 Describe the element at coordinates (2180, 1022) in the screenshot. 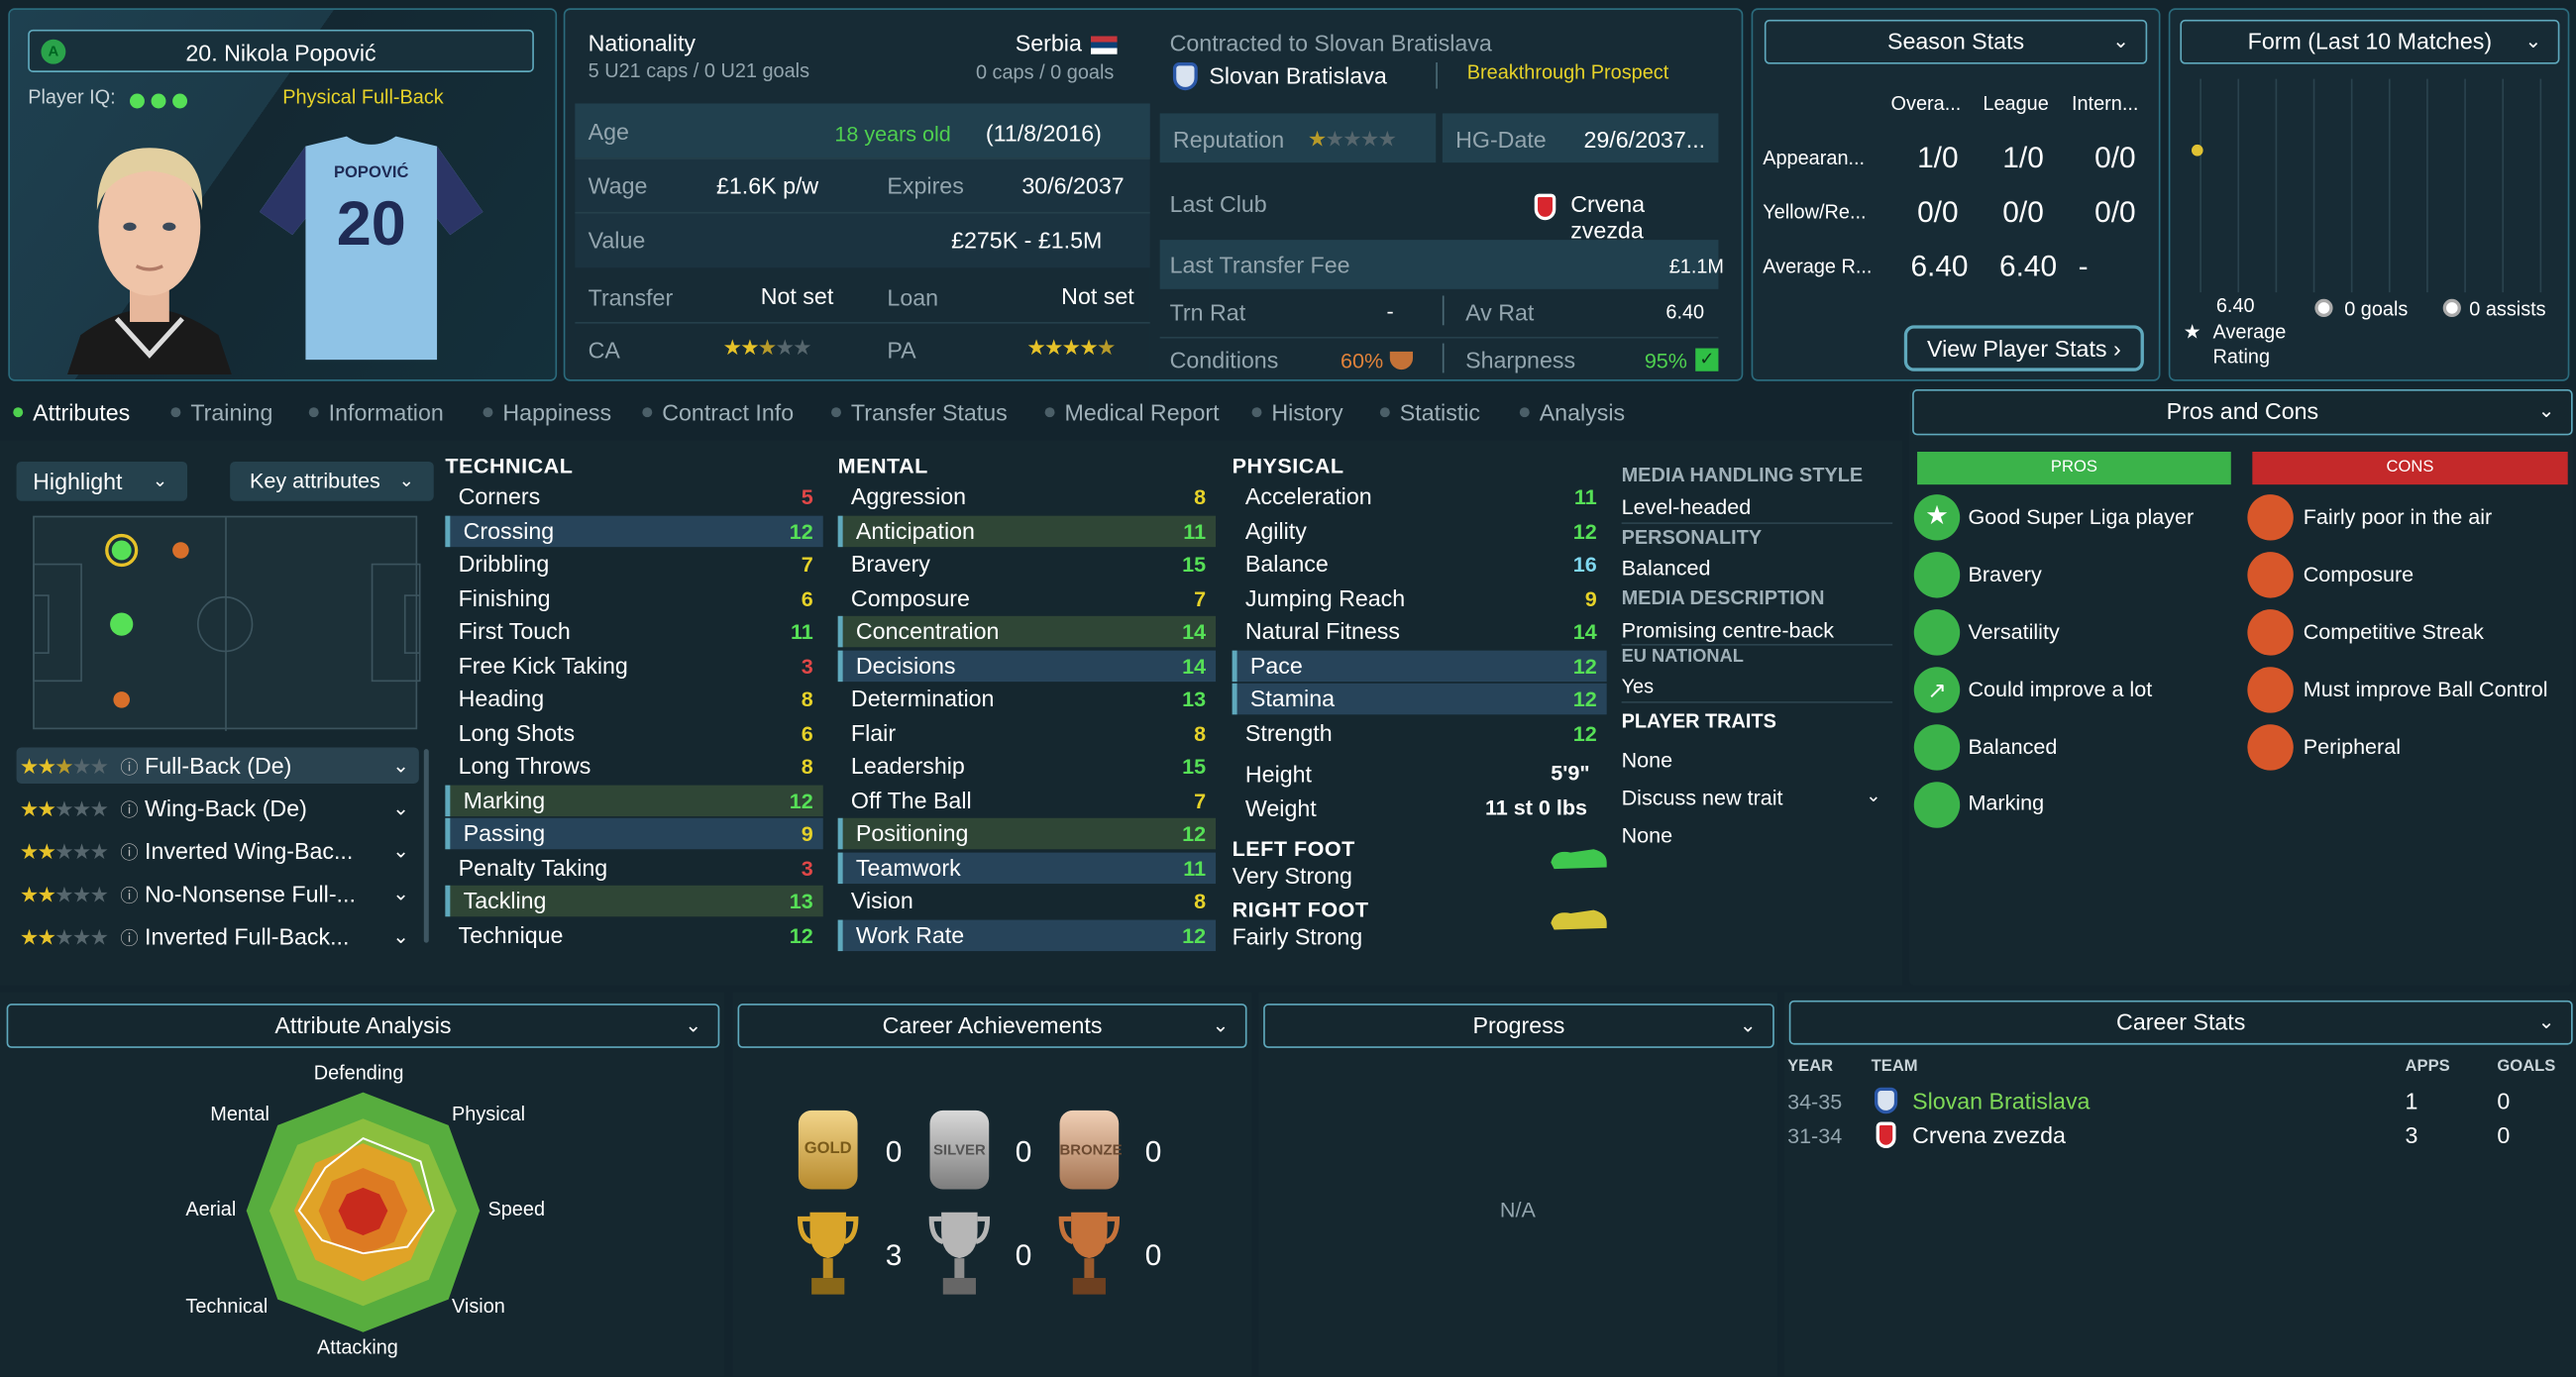

I see `career-stats-dropdown: Career Stats ⌄` at that location.